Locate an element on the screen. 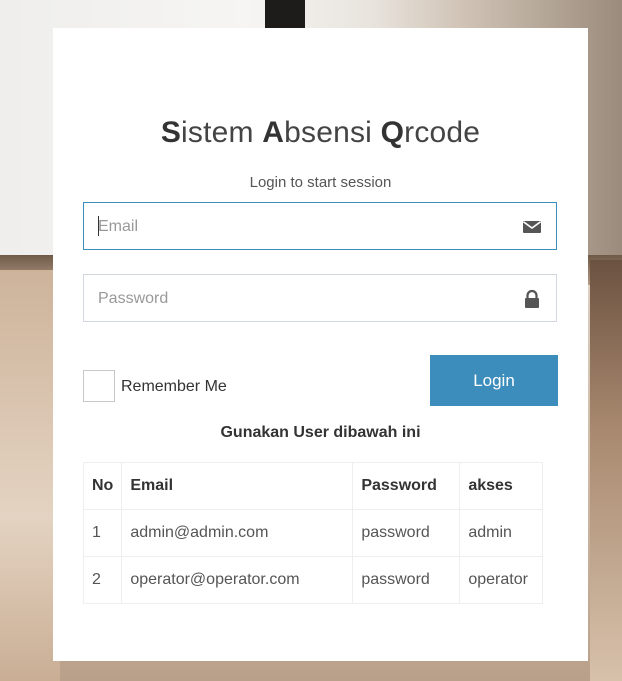  background-right is located at coordinates (606, 470).